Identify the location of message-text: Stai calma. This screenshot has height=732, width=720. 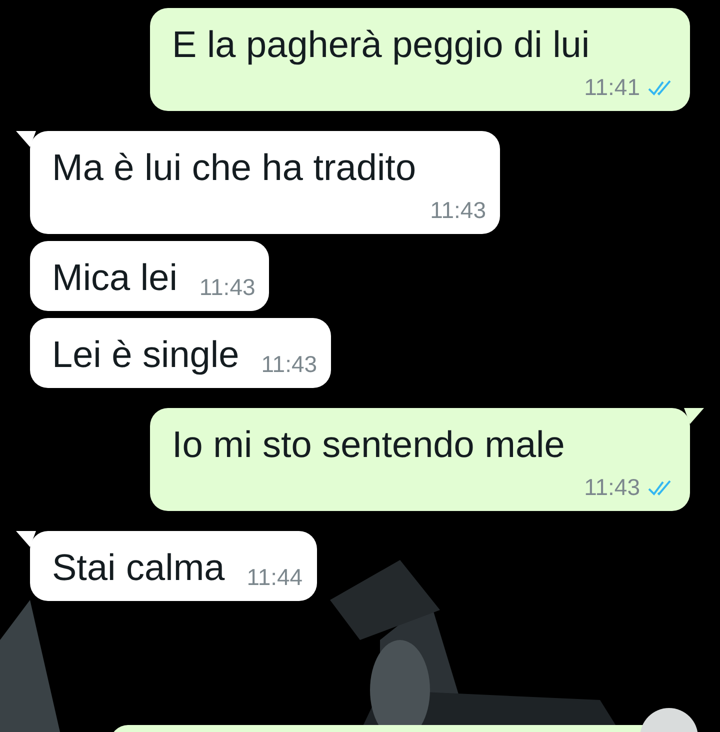
(139, 568).